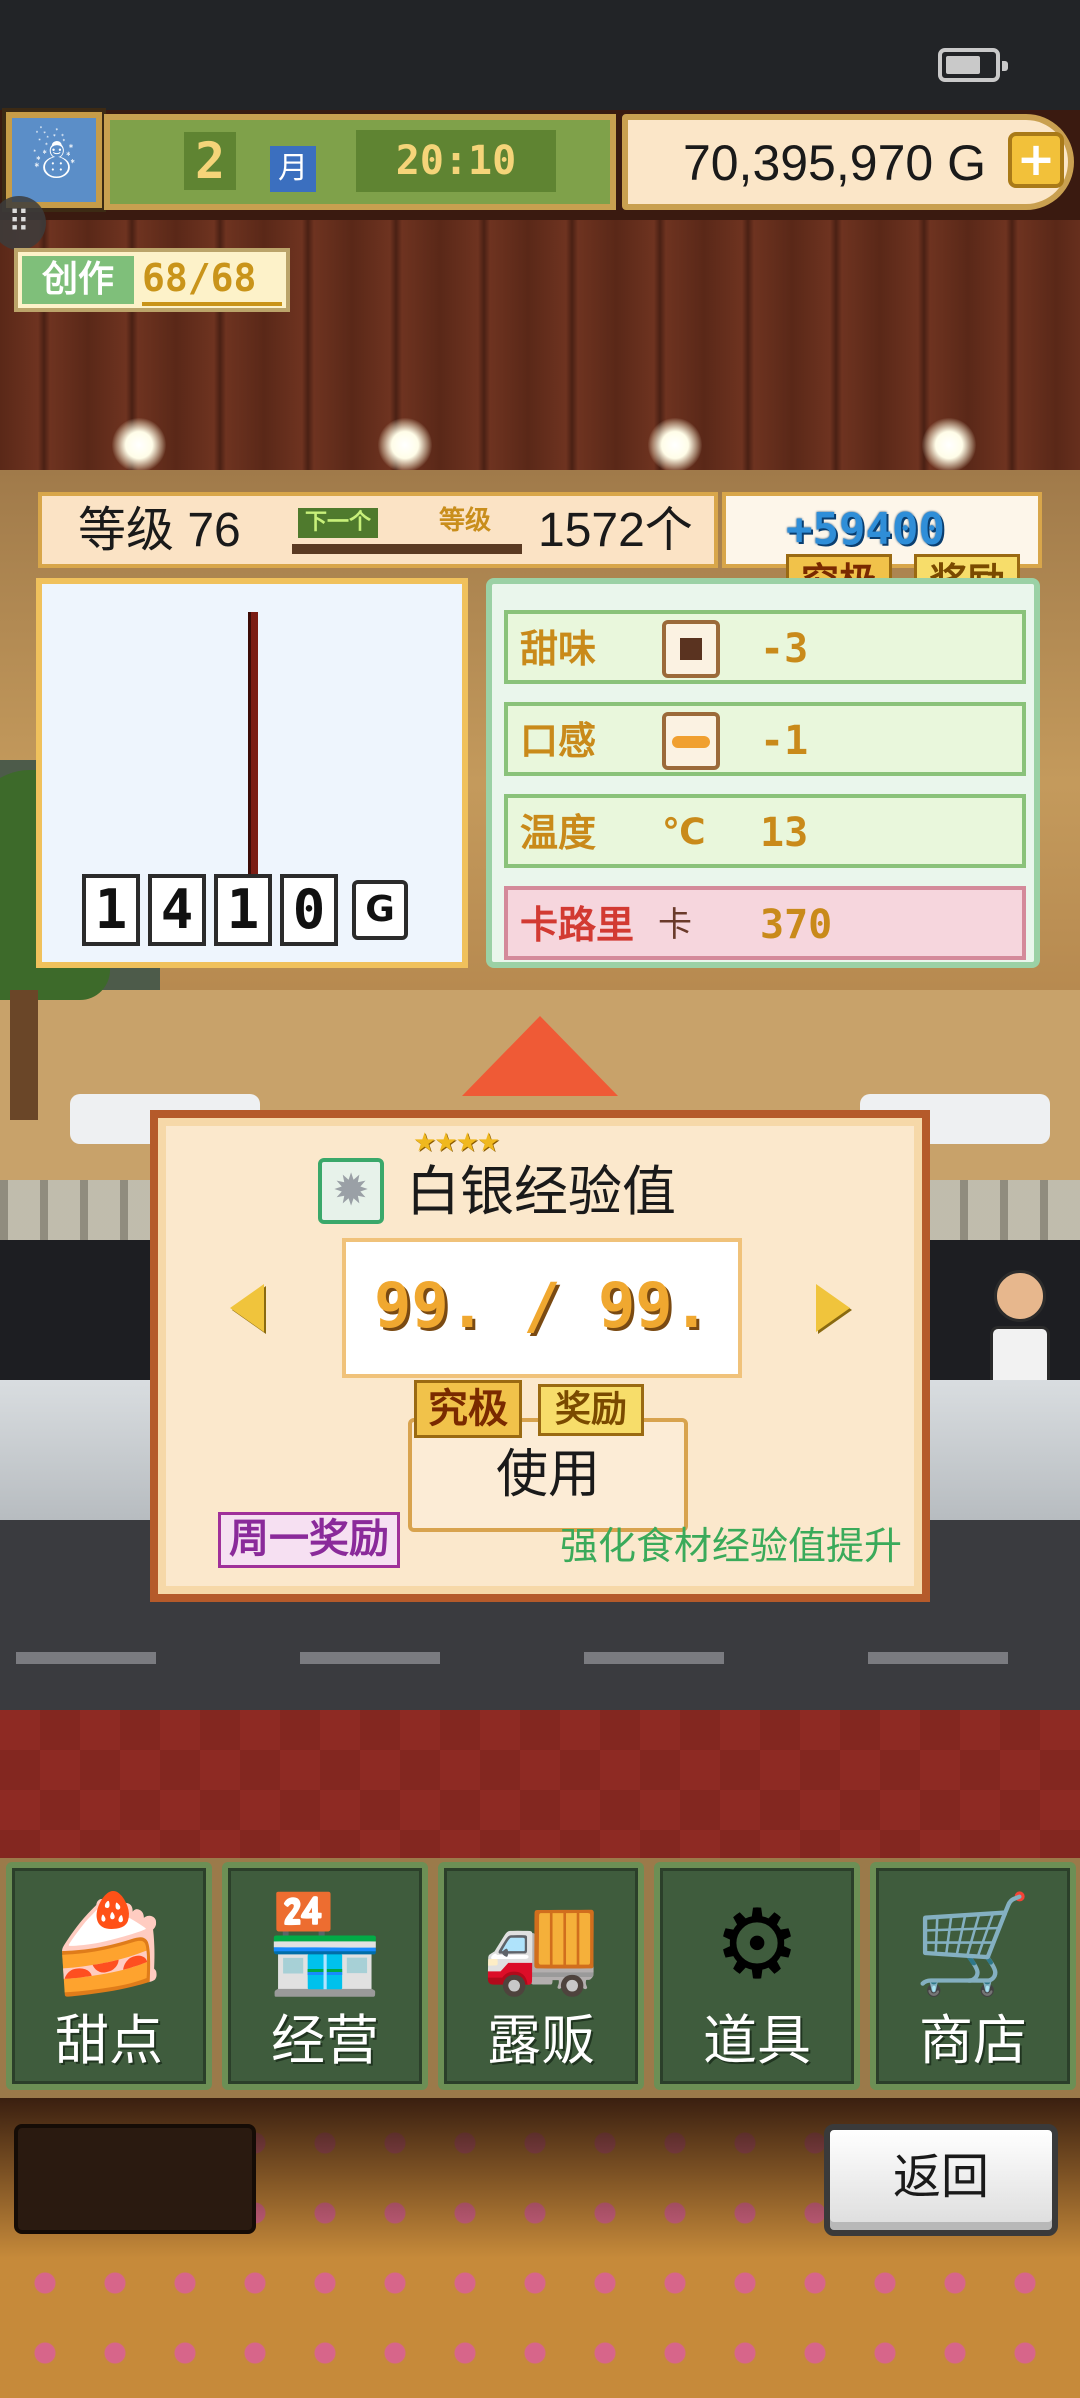  What do you see at coordinates (212, 304) in the screenshot?
I see `create-underline` at bounding box center [212, 304].